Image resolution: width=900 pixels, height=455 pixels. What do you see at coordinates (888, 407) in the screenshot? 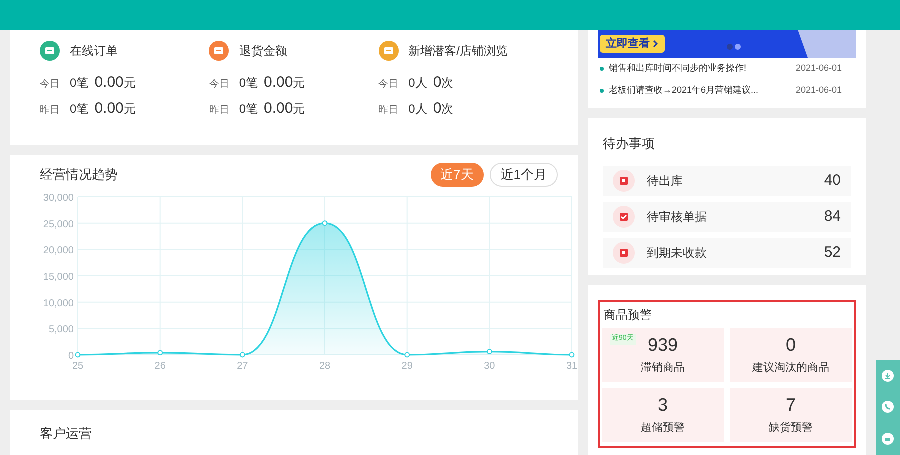
I see `phone-icon` at bounding box center [888, 407].